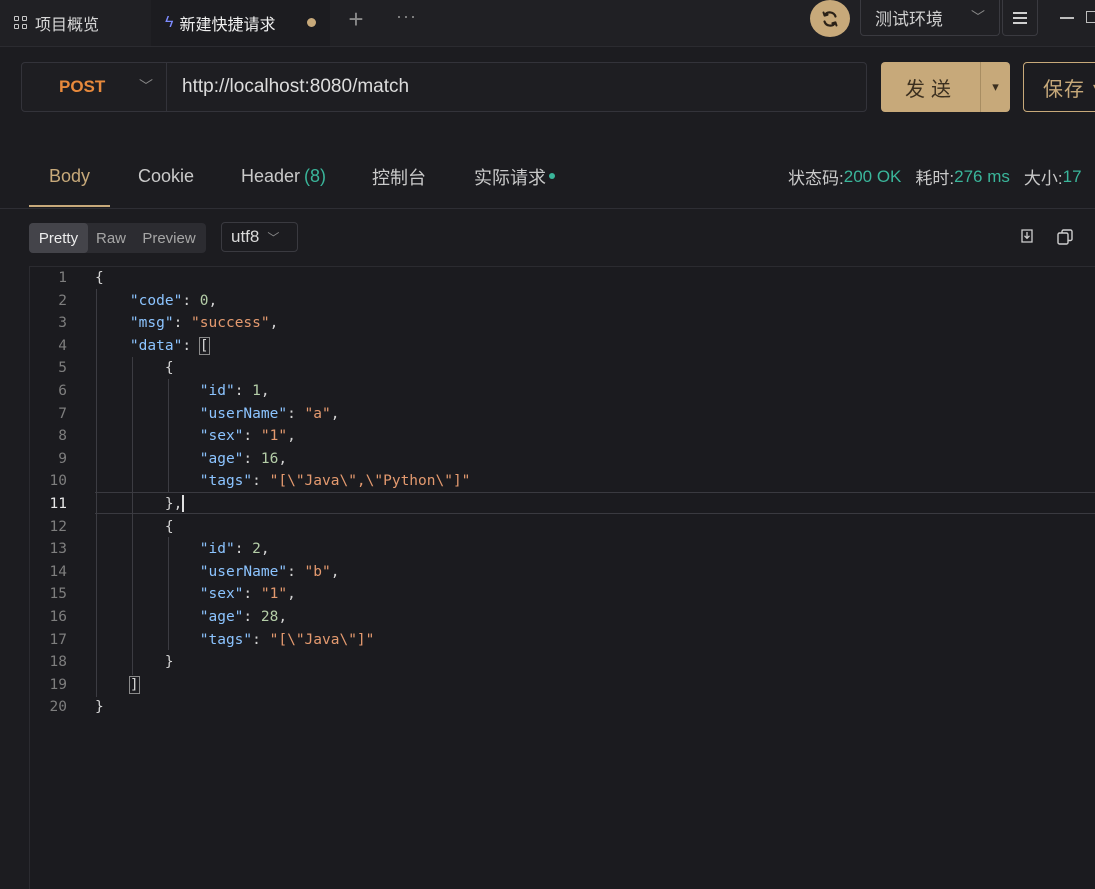 This screenshot has height=889, width=1095. I want to click on tab-label: Cookie, so click(166, 176).